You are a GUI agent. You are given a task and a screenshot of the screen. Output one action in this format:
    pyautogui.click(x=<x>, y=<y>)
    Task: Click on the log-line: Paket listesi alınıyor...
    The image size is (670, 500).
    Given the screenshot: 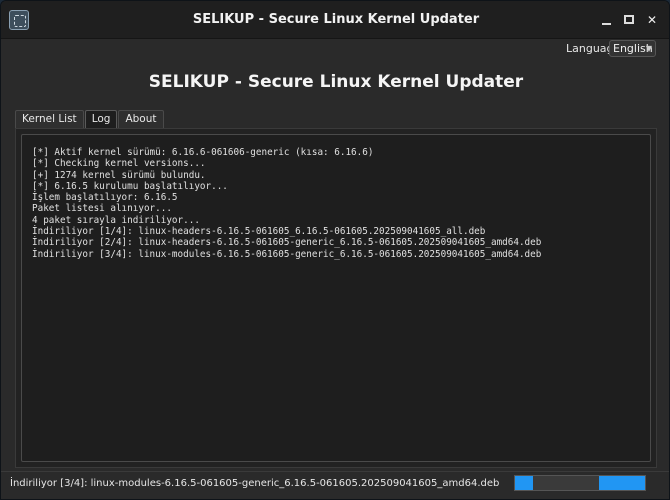 What is the action you would take?
    pyautogui.click(x=102, y=209)
    